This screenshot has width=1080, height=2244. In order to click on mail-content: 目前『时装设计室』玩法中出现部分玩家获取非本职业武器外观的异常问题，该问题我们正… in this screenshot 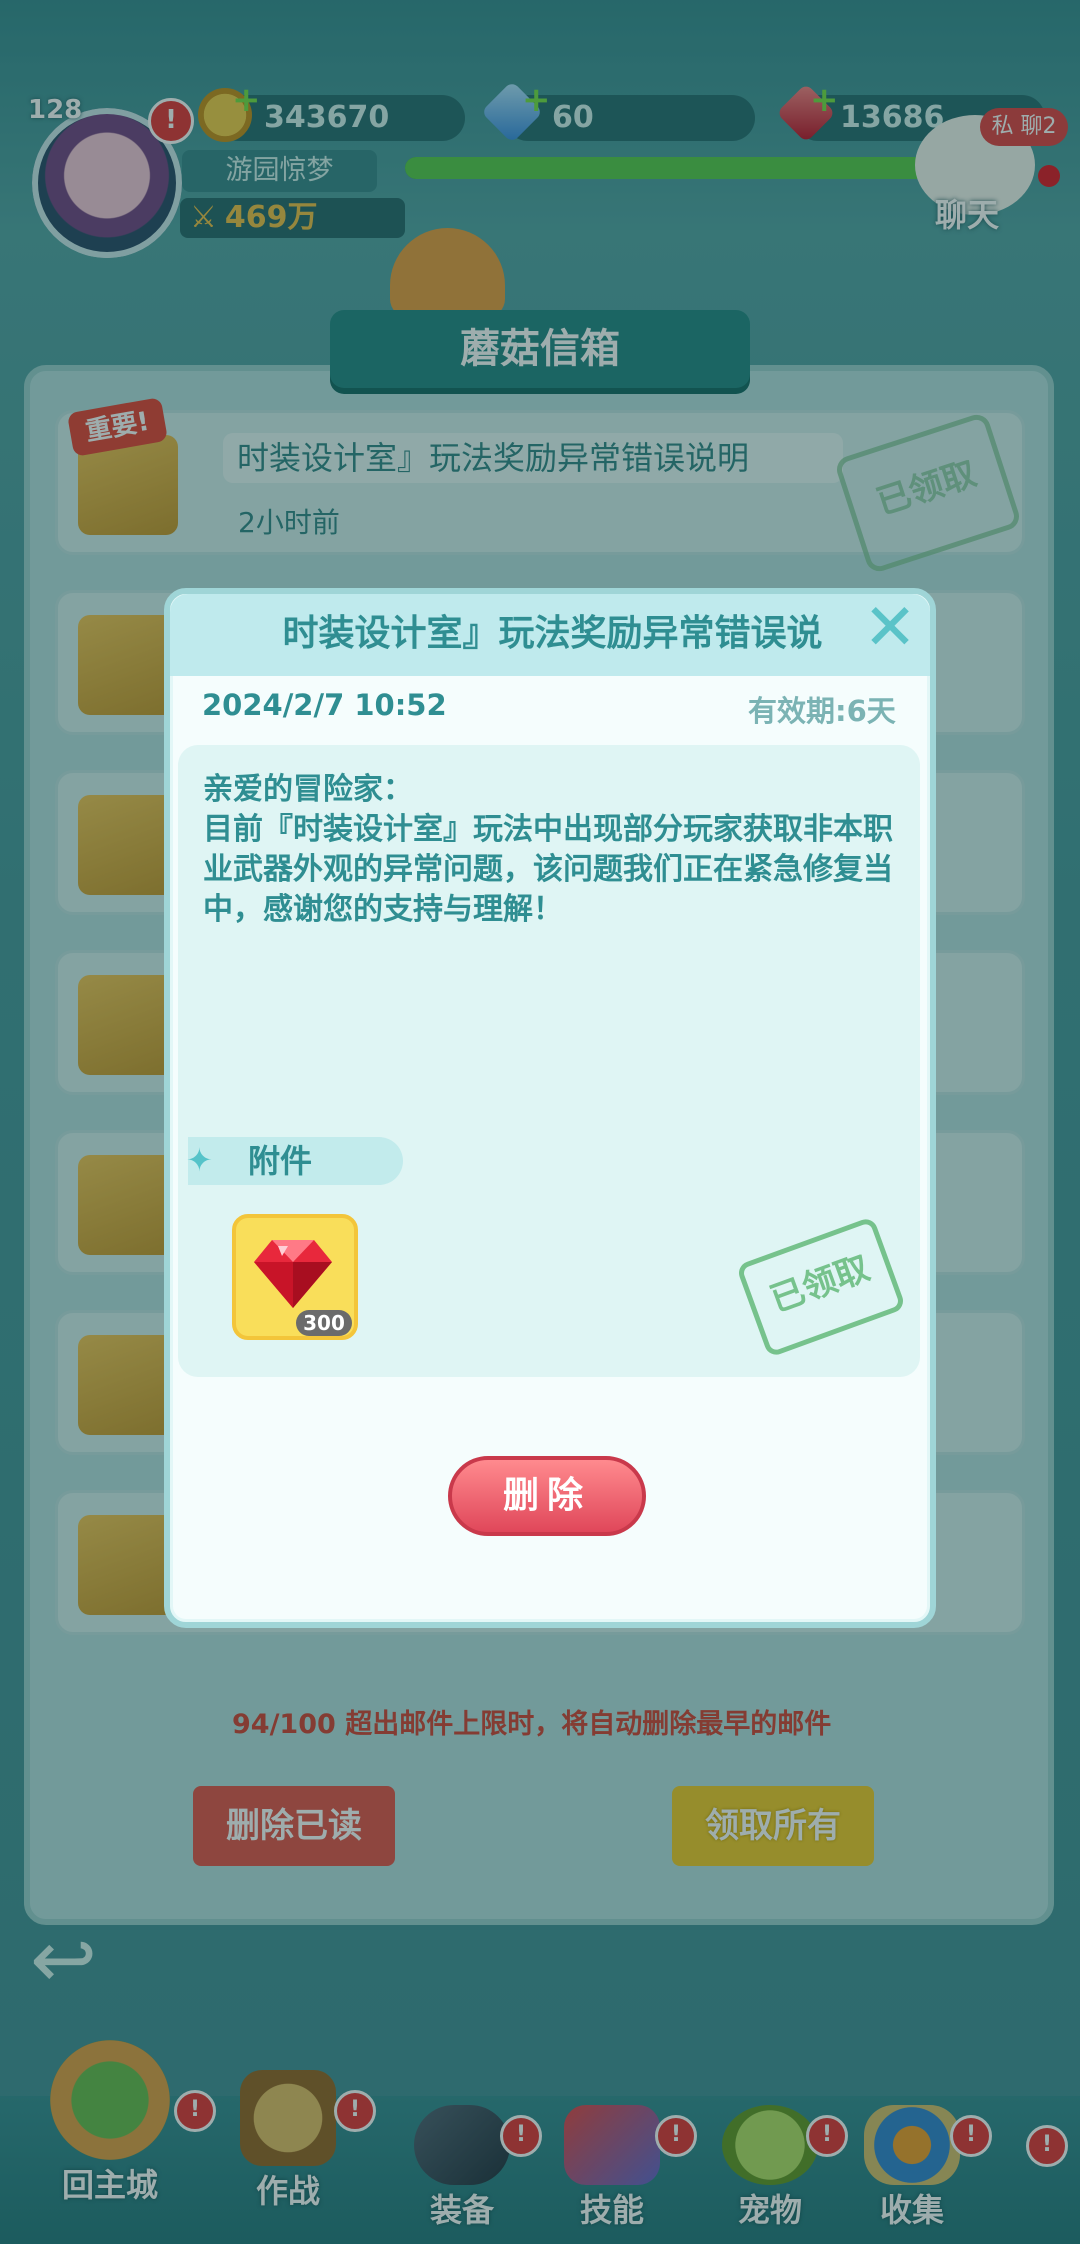, I will do `click(548, 869)`.